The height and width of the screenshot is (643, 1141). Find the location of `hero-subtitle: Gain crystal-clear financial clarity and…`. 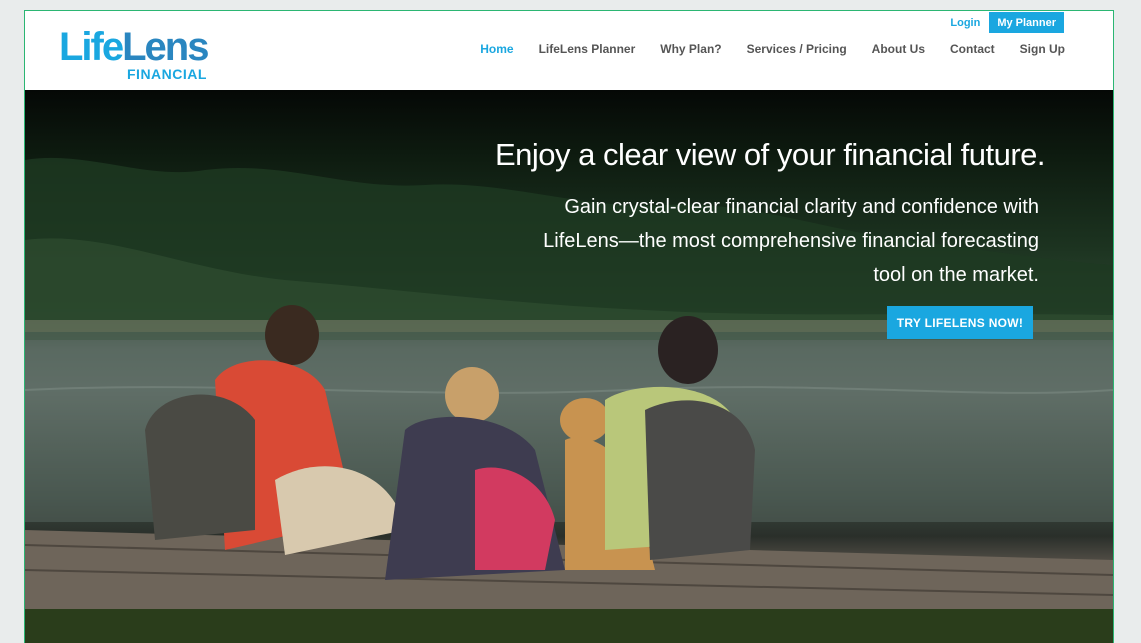

hero-subtitle: Gain crystal-clear financial clarity and… is located at coordinates (791, 241).